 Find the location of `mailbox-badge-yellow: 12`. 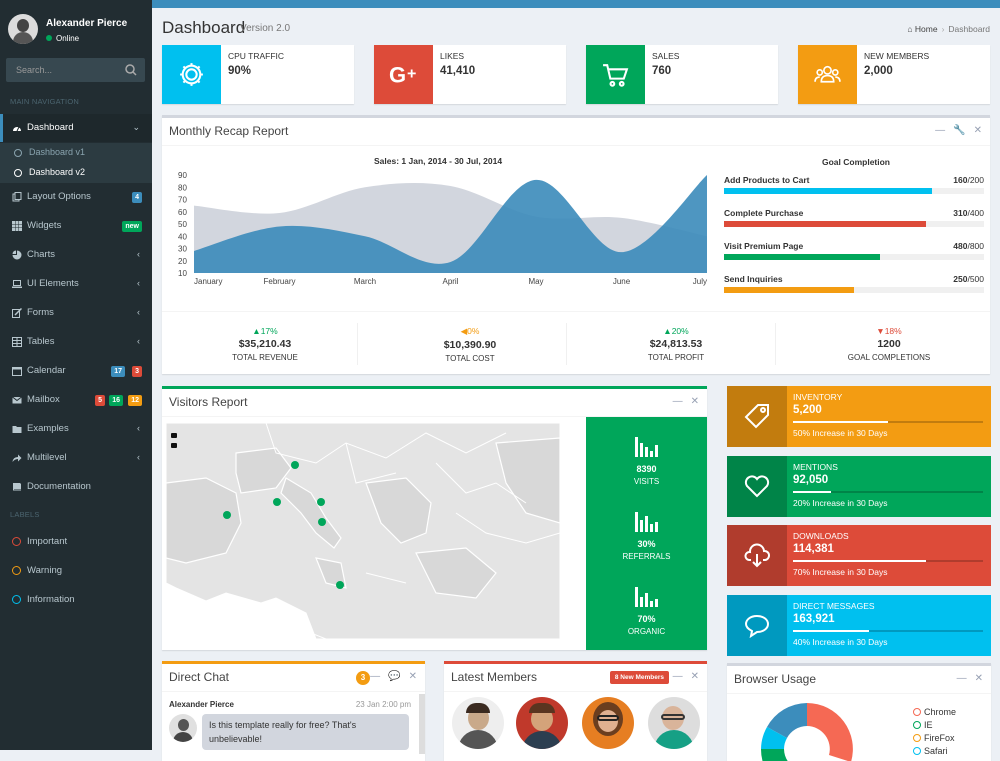

mailbox-badge-yellow: 12 is located at coordinates (135, 400).